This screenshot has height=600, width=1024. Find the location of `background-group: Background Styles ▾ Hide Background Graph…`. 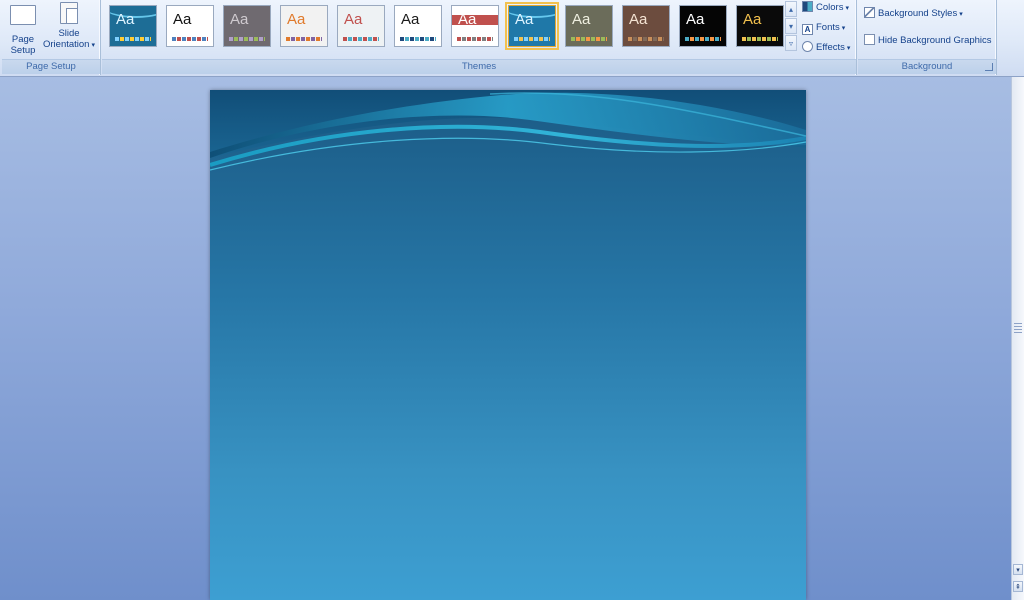

background-group: Background Styles ▾ Hide Background Graph… is located at coordinates (927, 37).